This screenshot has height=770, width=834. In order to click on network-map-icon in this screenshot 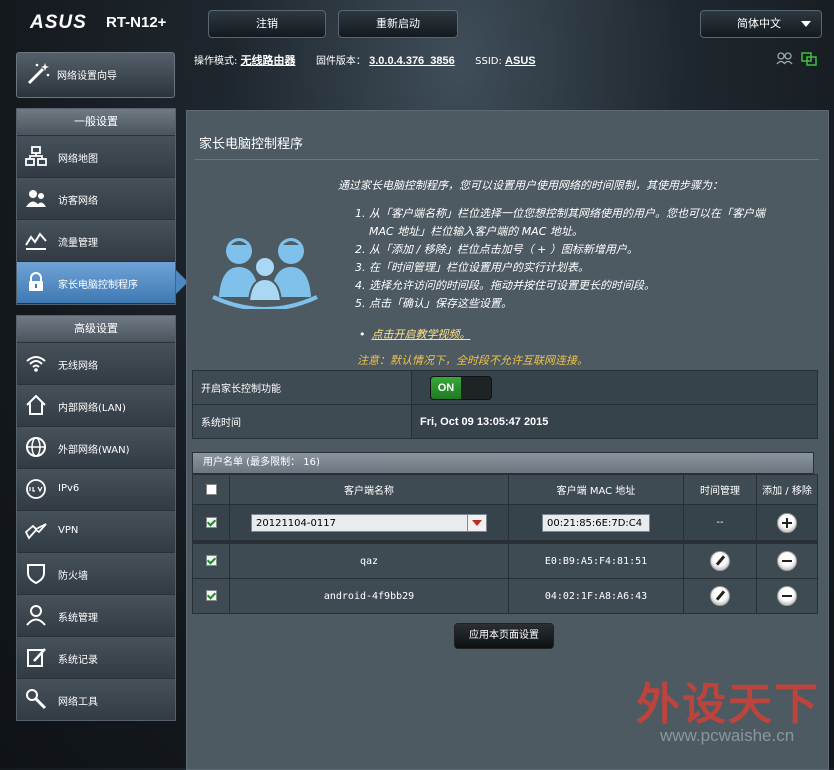, I will do `click(36, 156)`.